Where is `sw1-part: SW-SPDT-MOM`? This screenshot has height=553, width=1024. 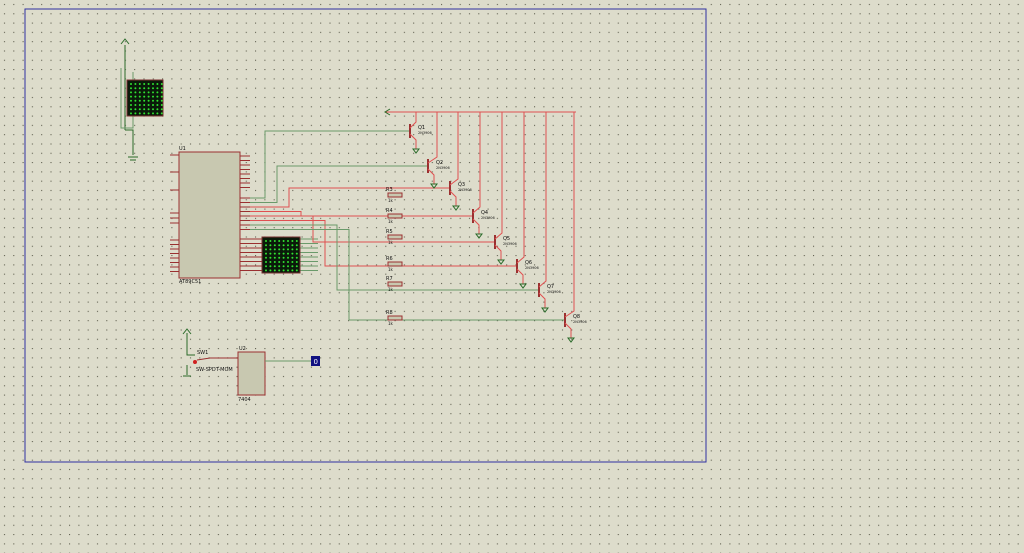 sw1-part: SW-SPDT-MOM is located at coordinates (214, 370).